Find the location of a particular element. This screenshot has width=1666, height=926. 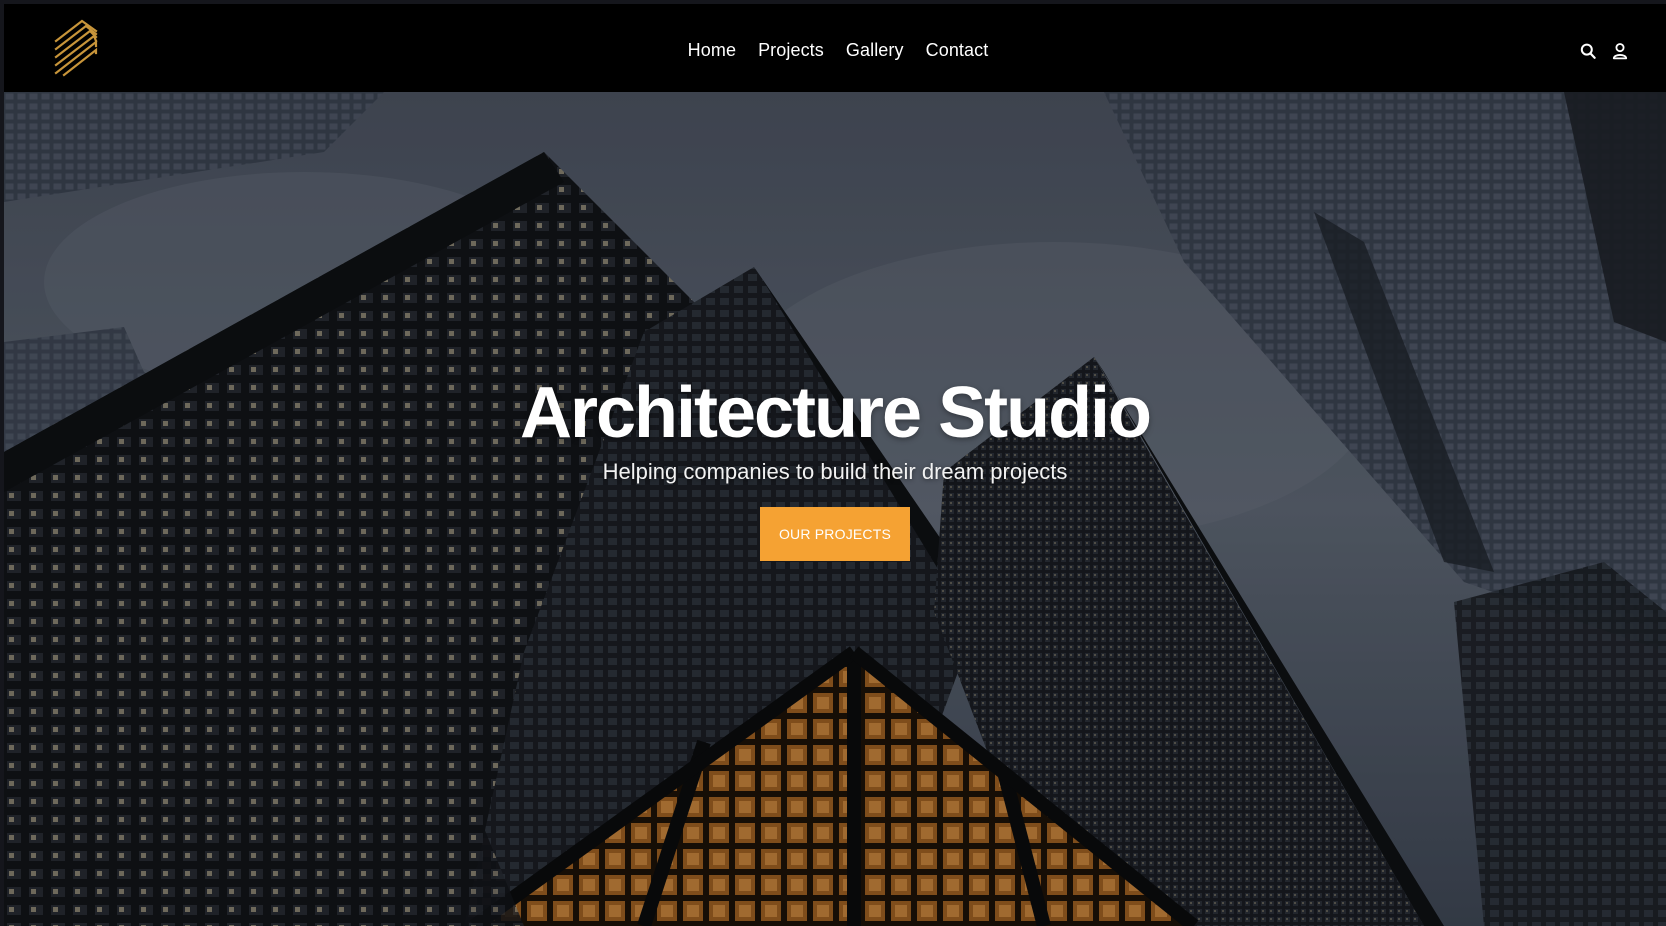

search-icon is located at coordinates (1588, 51).